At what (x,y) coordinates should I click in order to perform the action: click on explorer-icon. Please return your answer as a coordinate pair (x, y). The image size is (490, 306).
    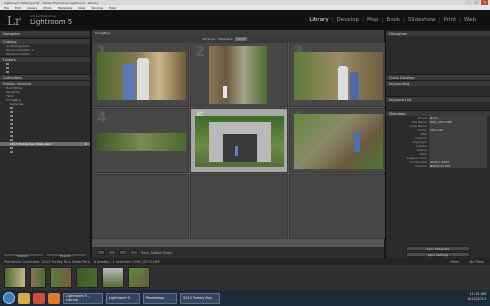
    Looking at the image, I should click on (24, 298).